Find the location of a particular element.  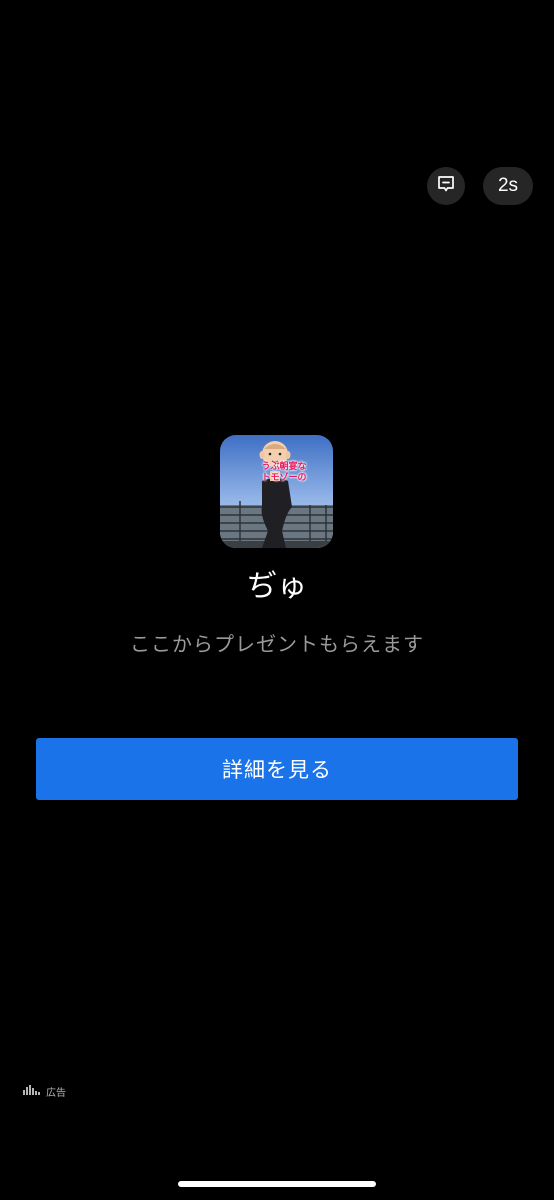

thumbnail-caption-line1: うぶ朝宴な is located at coordinates (284, 467).